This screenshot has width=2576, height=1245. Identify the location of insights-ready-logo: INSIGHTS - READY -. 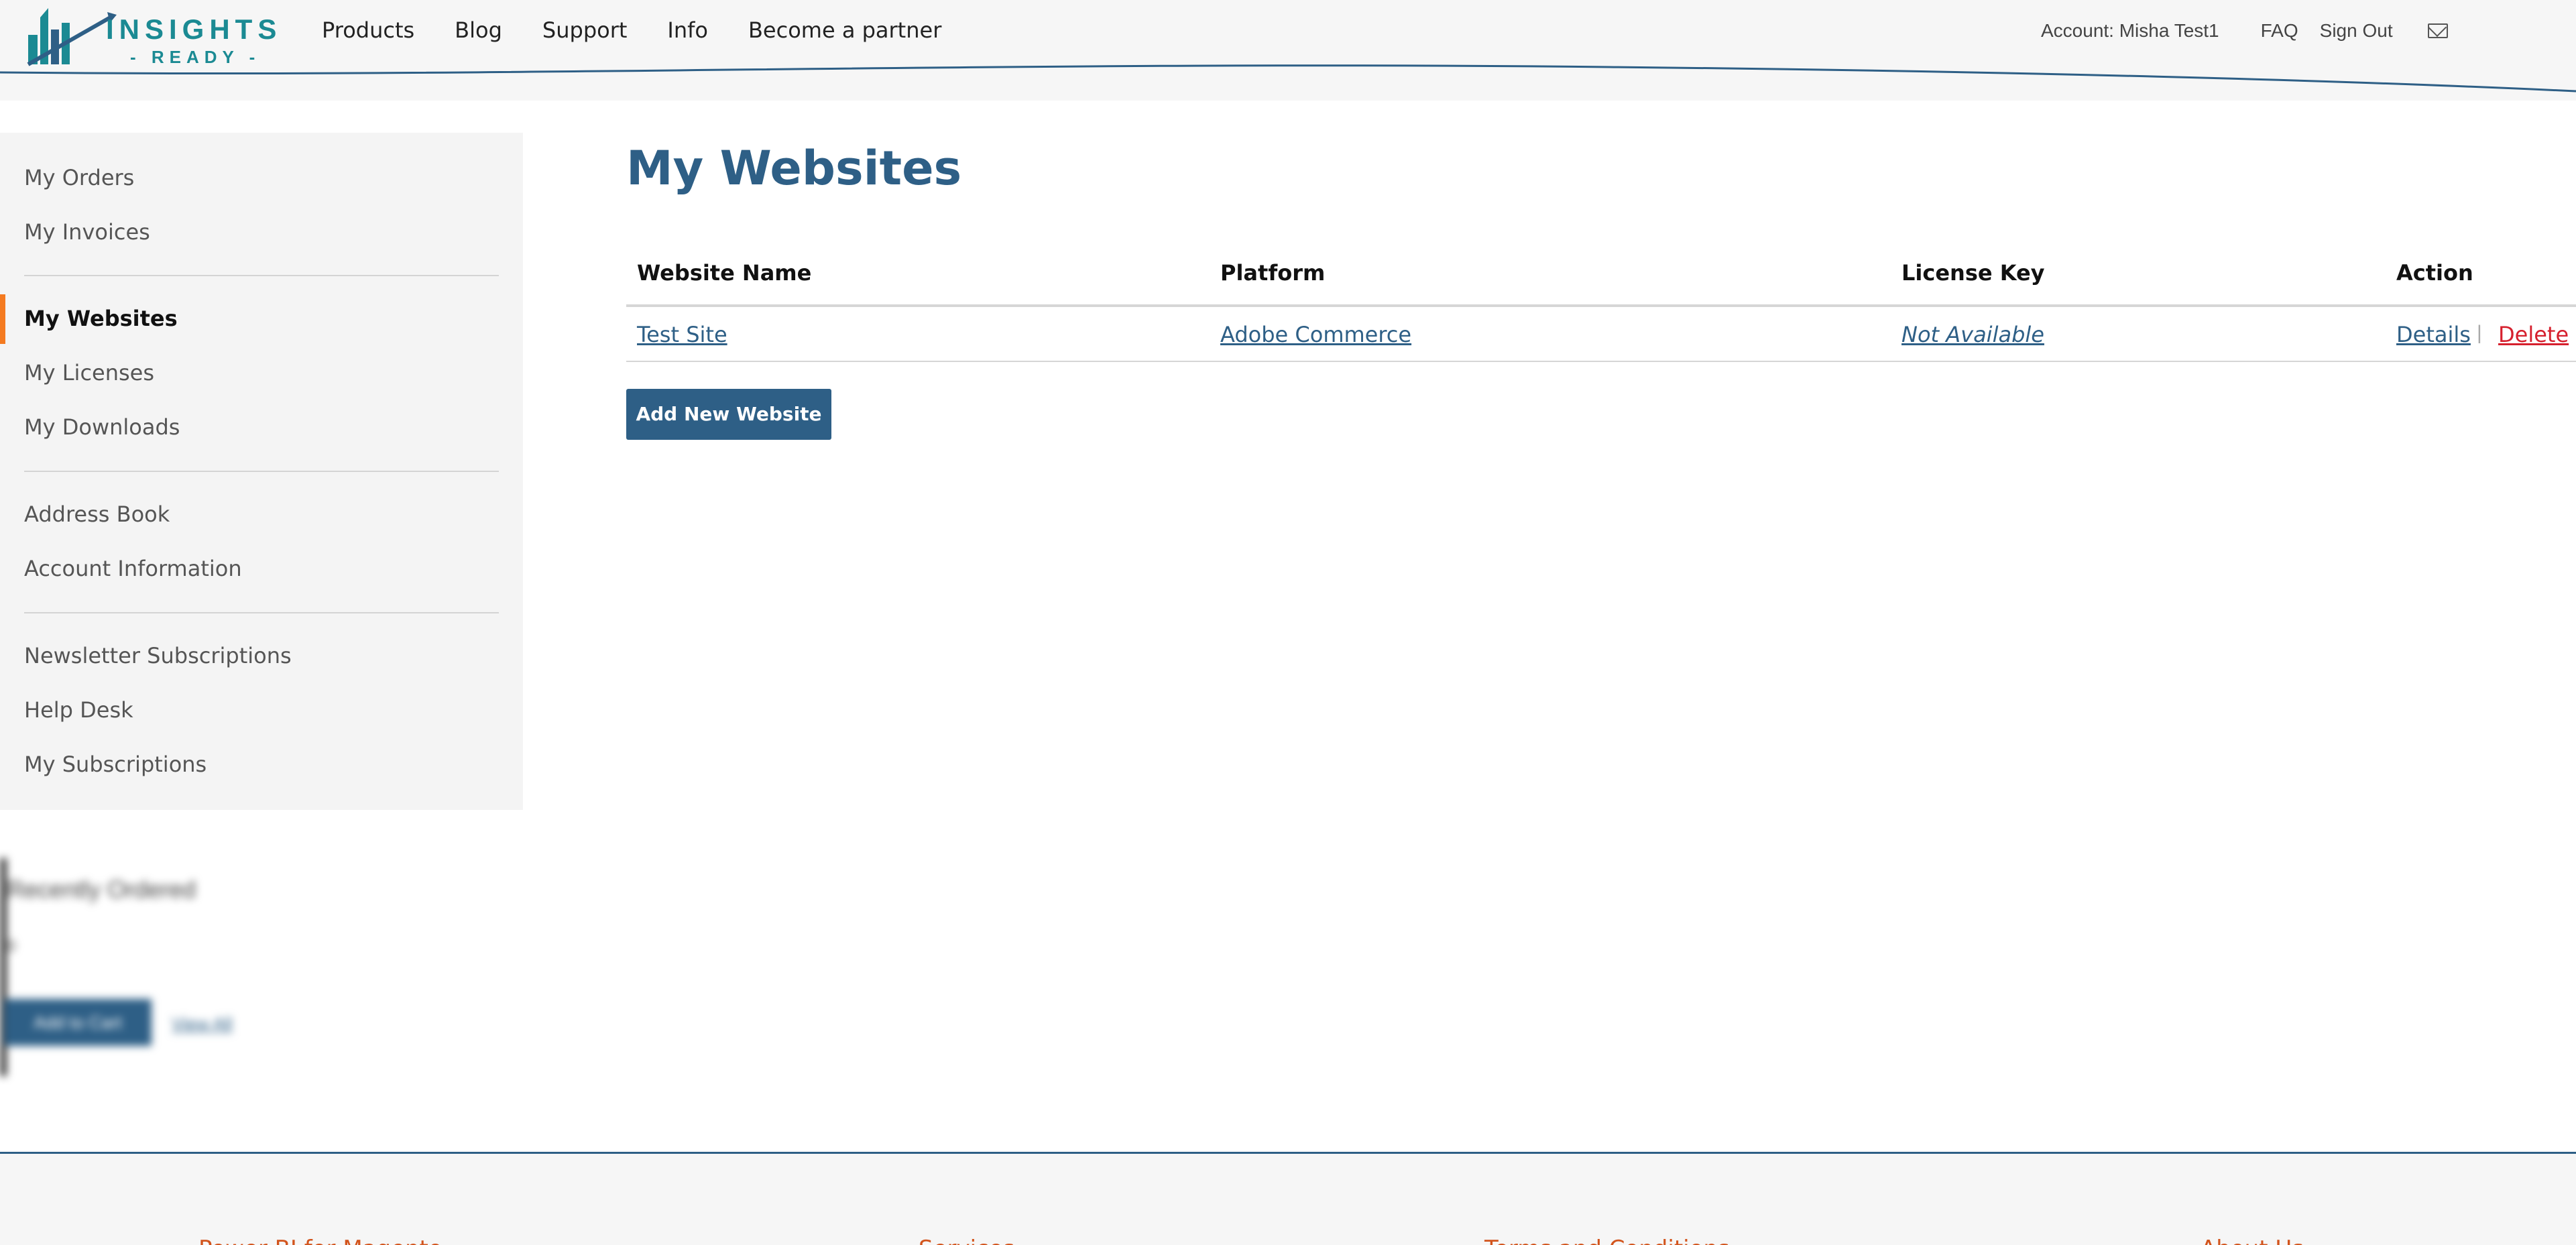
(150, 35).